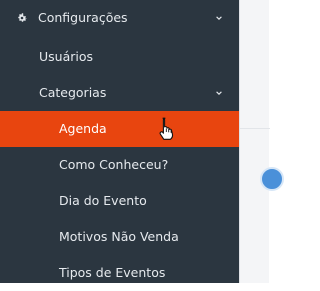 The image size is (320, 291). I want to click on sidebar-section-configuracoes: Configurações, so click(119, 18).